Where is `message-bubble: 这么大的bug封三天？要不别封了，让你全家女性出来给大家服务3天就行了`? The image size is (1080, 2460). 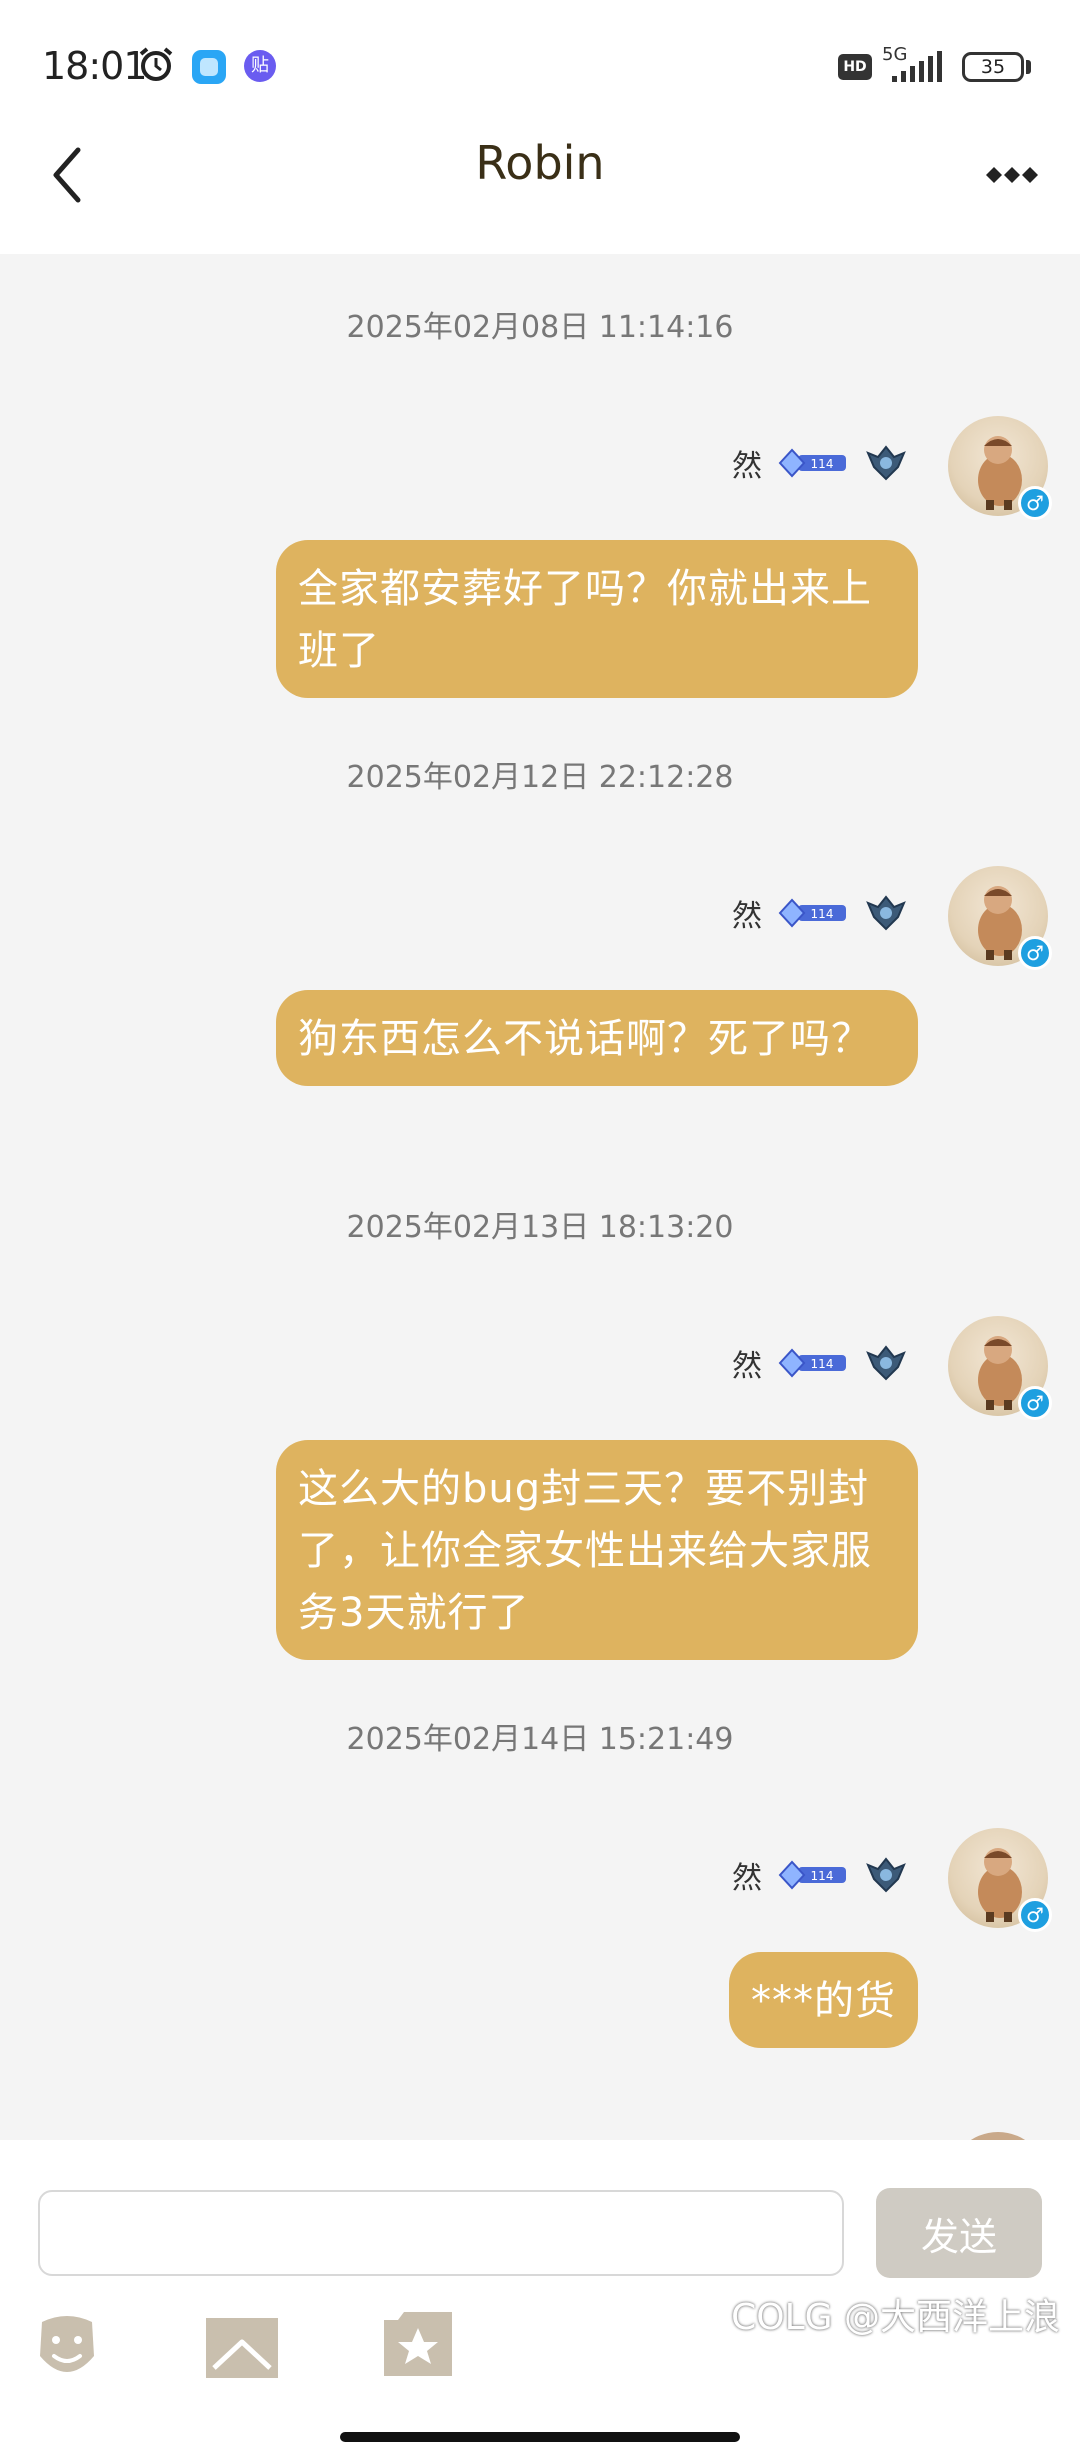
message-bubble: 这么大的bug封三天？要不别封了，让你全家女性出来给大家服务3天就行了 is located at coordinates (597, 1550).